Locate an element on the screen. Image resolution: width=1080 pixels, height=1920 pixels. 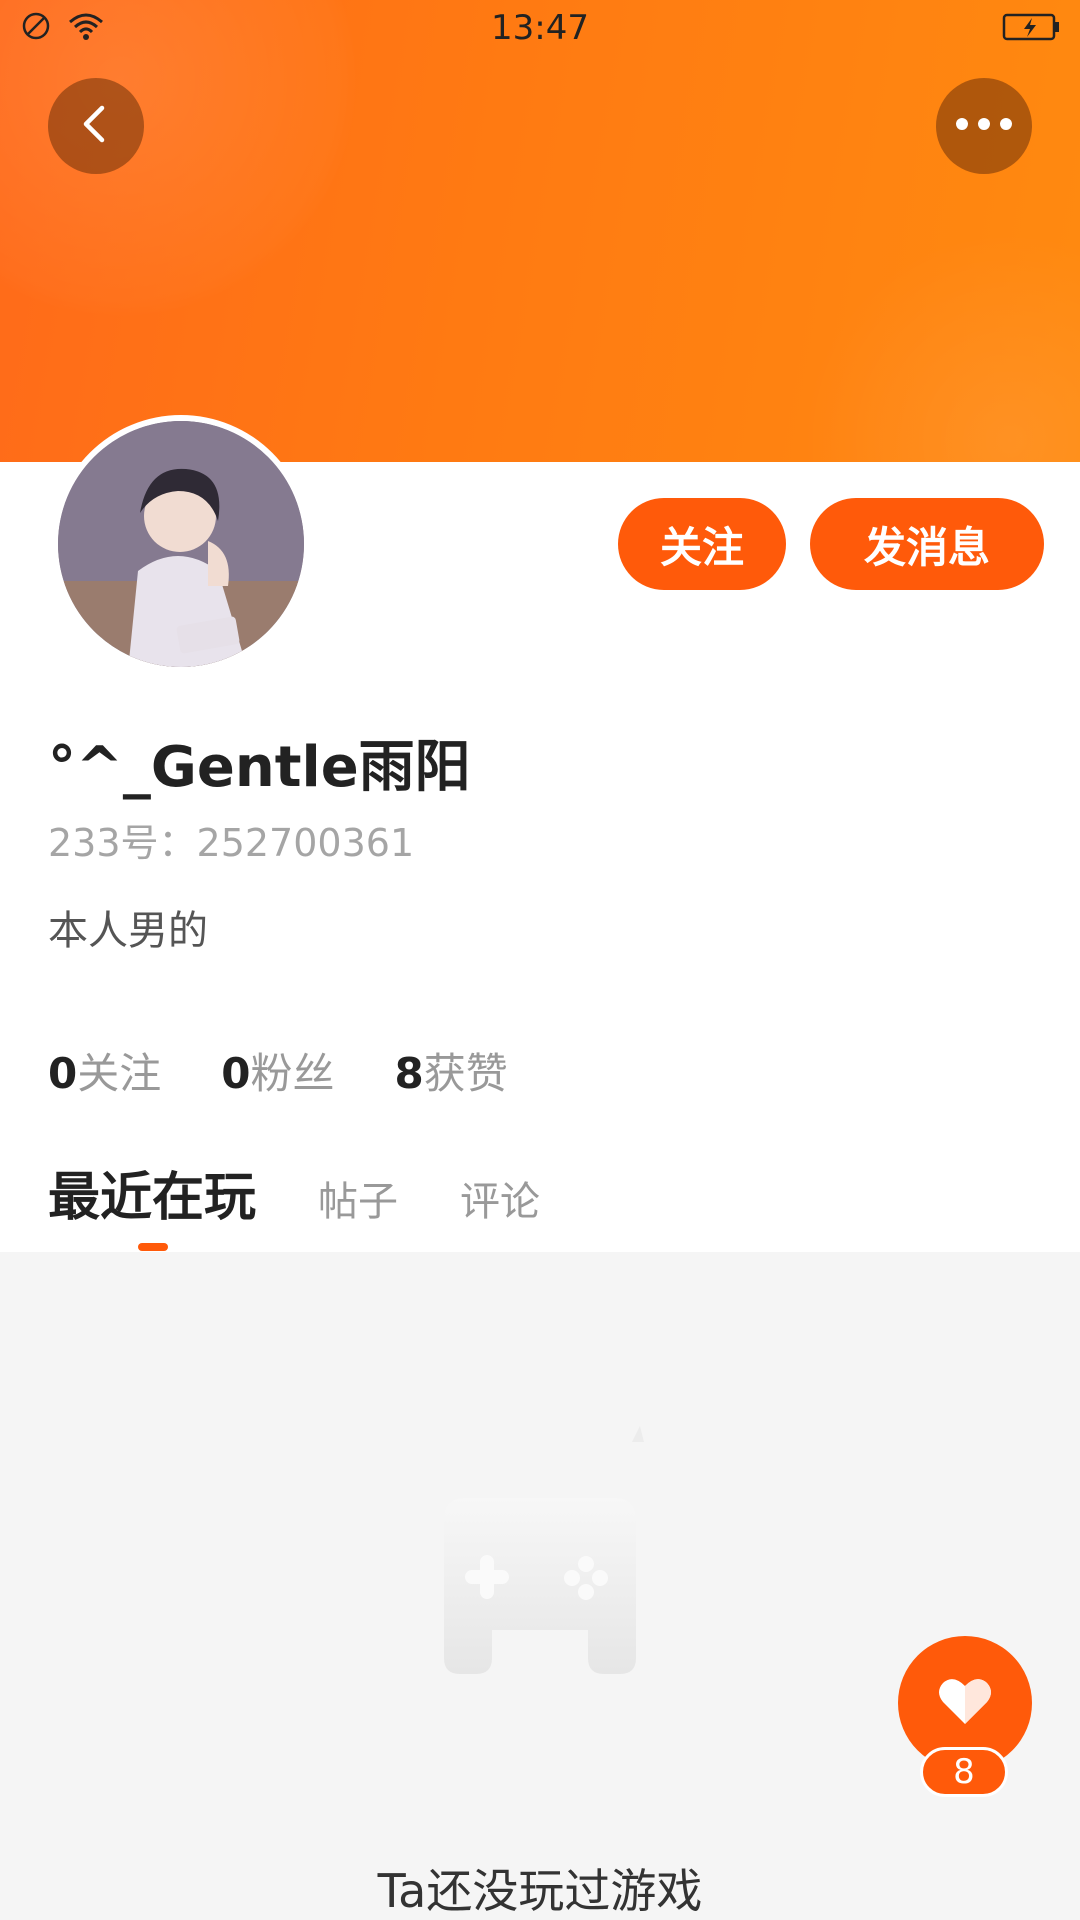
tab-comments: 评论 is located at coordinates (500, 1198).